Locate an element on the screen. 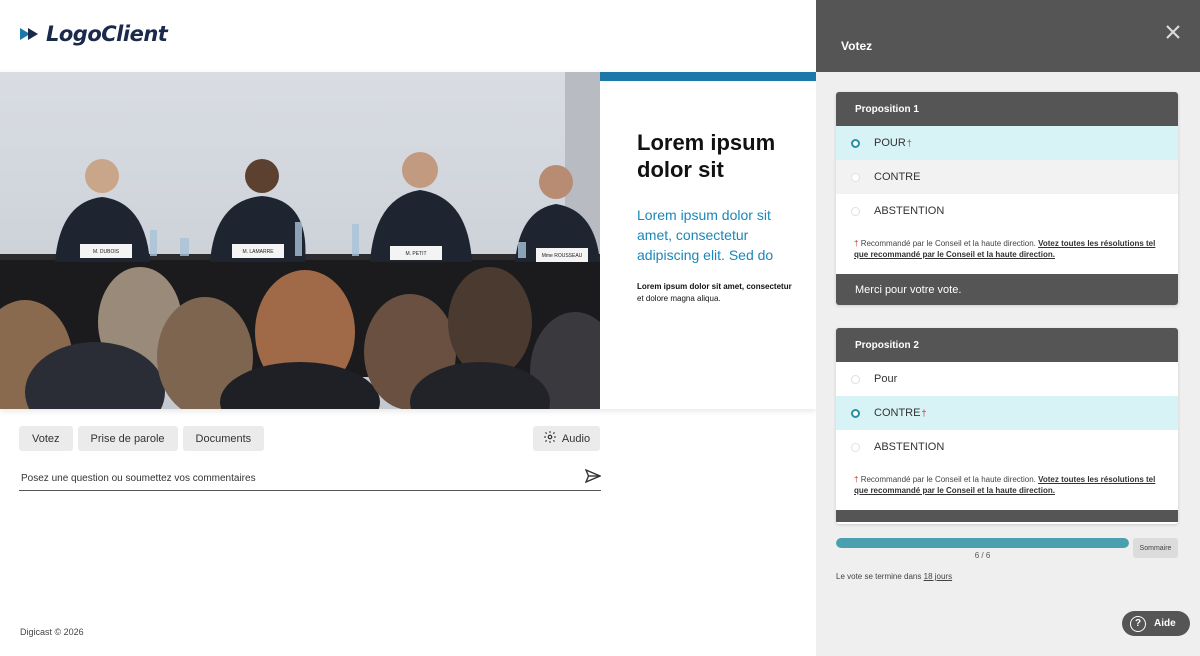 The image size is (1200, 656). summary-button: Sommaire is located at coordinates (1155, 548).